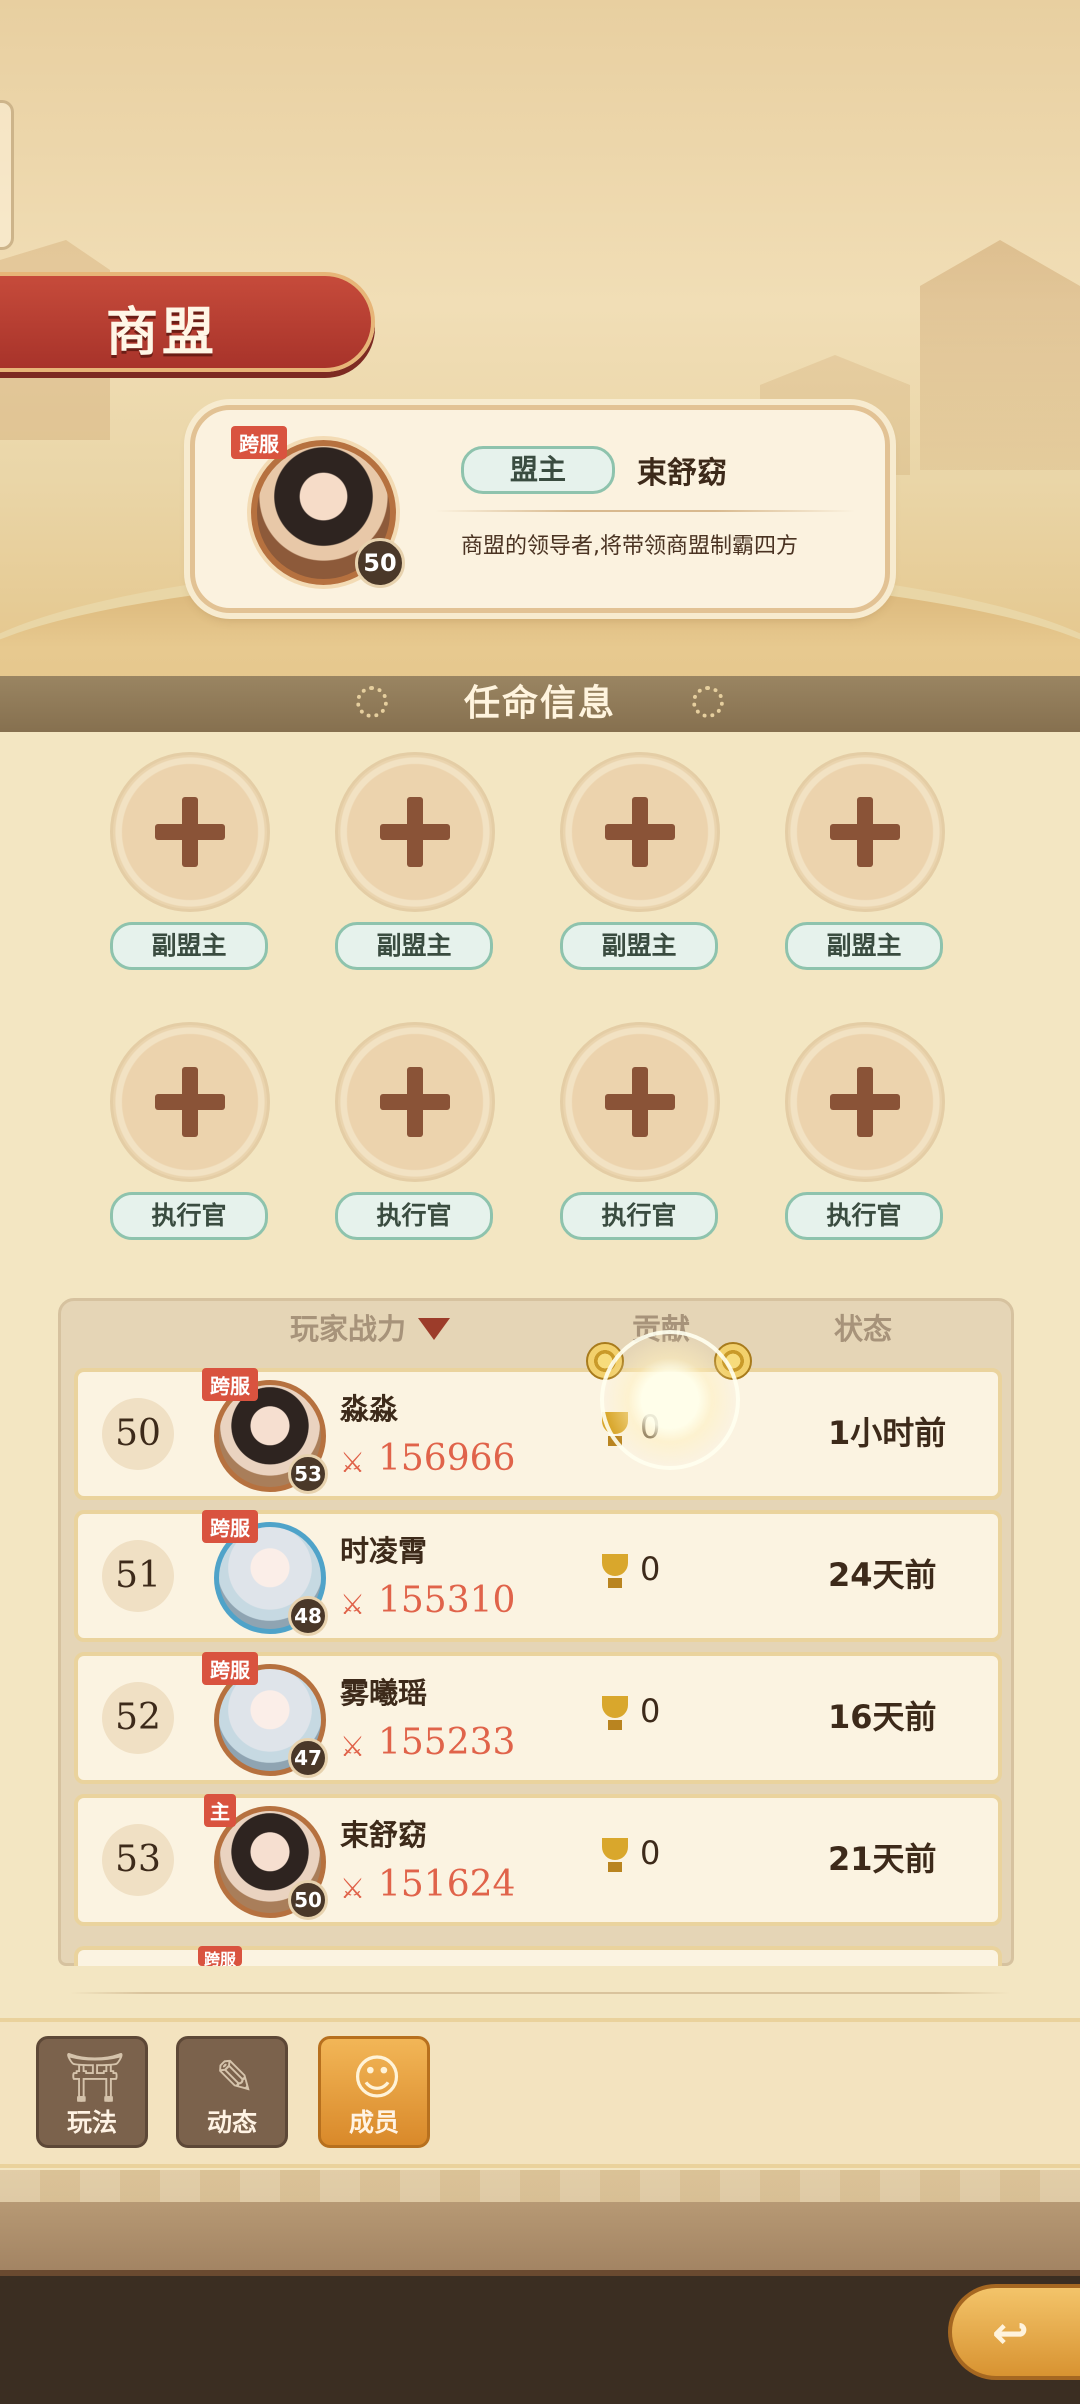 The width and height of the screenshot is (1080, 2404). Describe the element at coordinates (380, 563) in the screenshot. I see `leader-level: 50` at that location.